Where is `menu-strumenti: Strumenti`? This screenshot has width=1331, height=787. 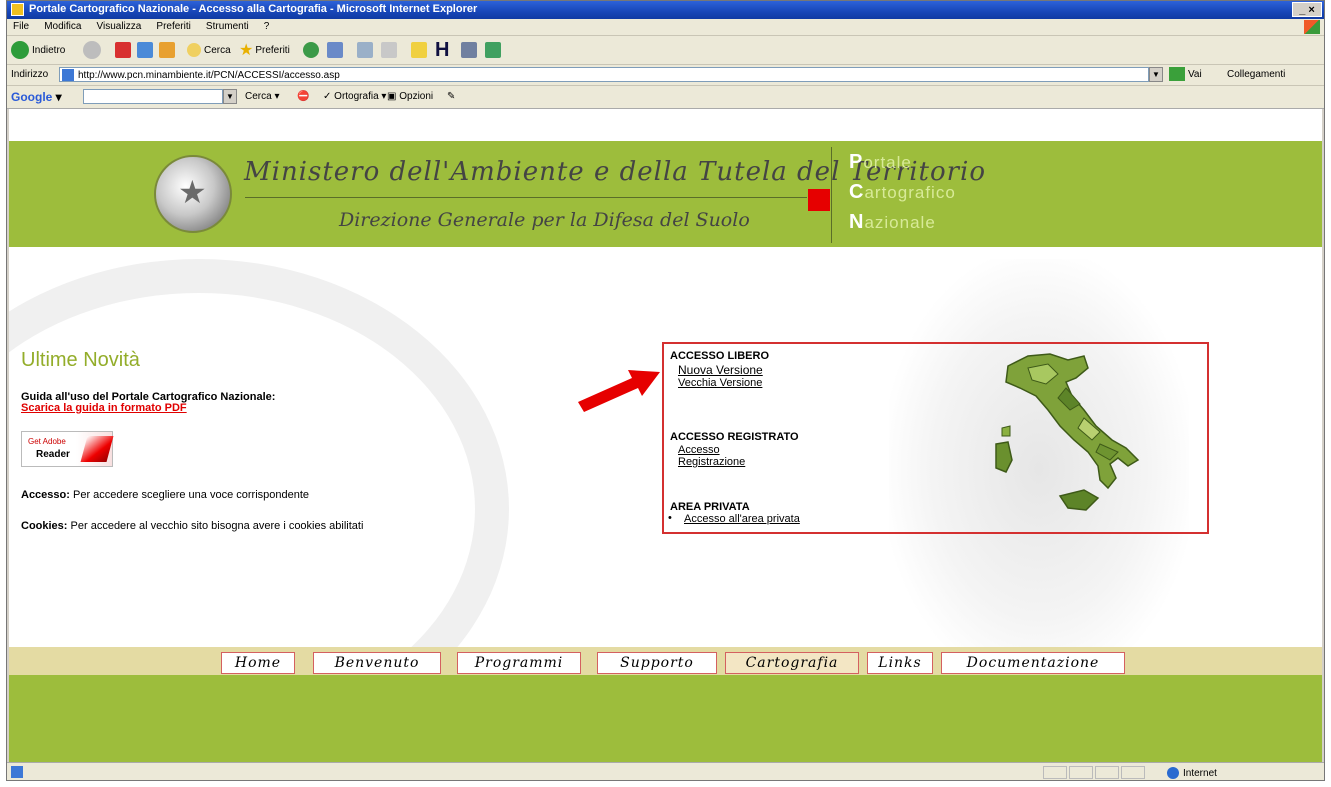
menu-strumenti: Strumenti is located at coordinates (227, 25).